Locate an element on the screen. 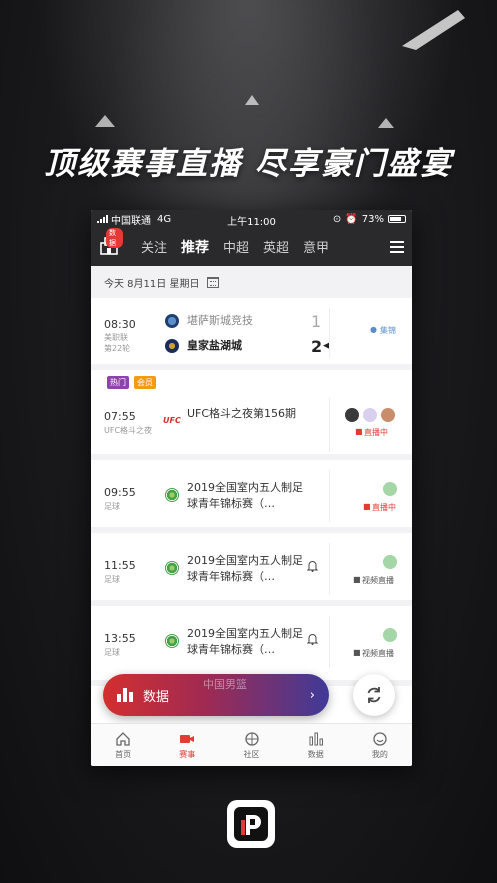  away-score: 2 is located at coordinates (317, 346).